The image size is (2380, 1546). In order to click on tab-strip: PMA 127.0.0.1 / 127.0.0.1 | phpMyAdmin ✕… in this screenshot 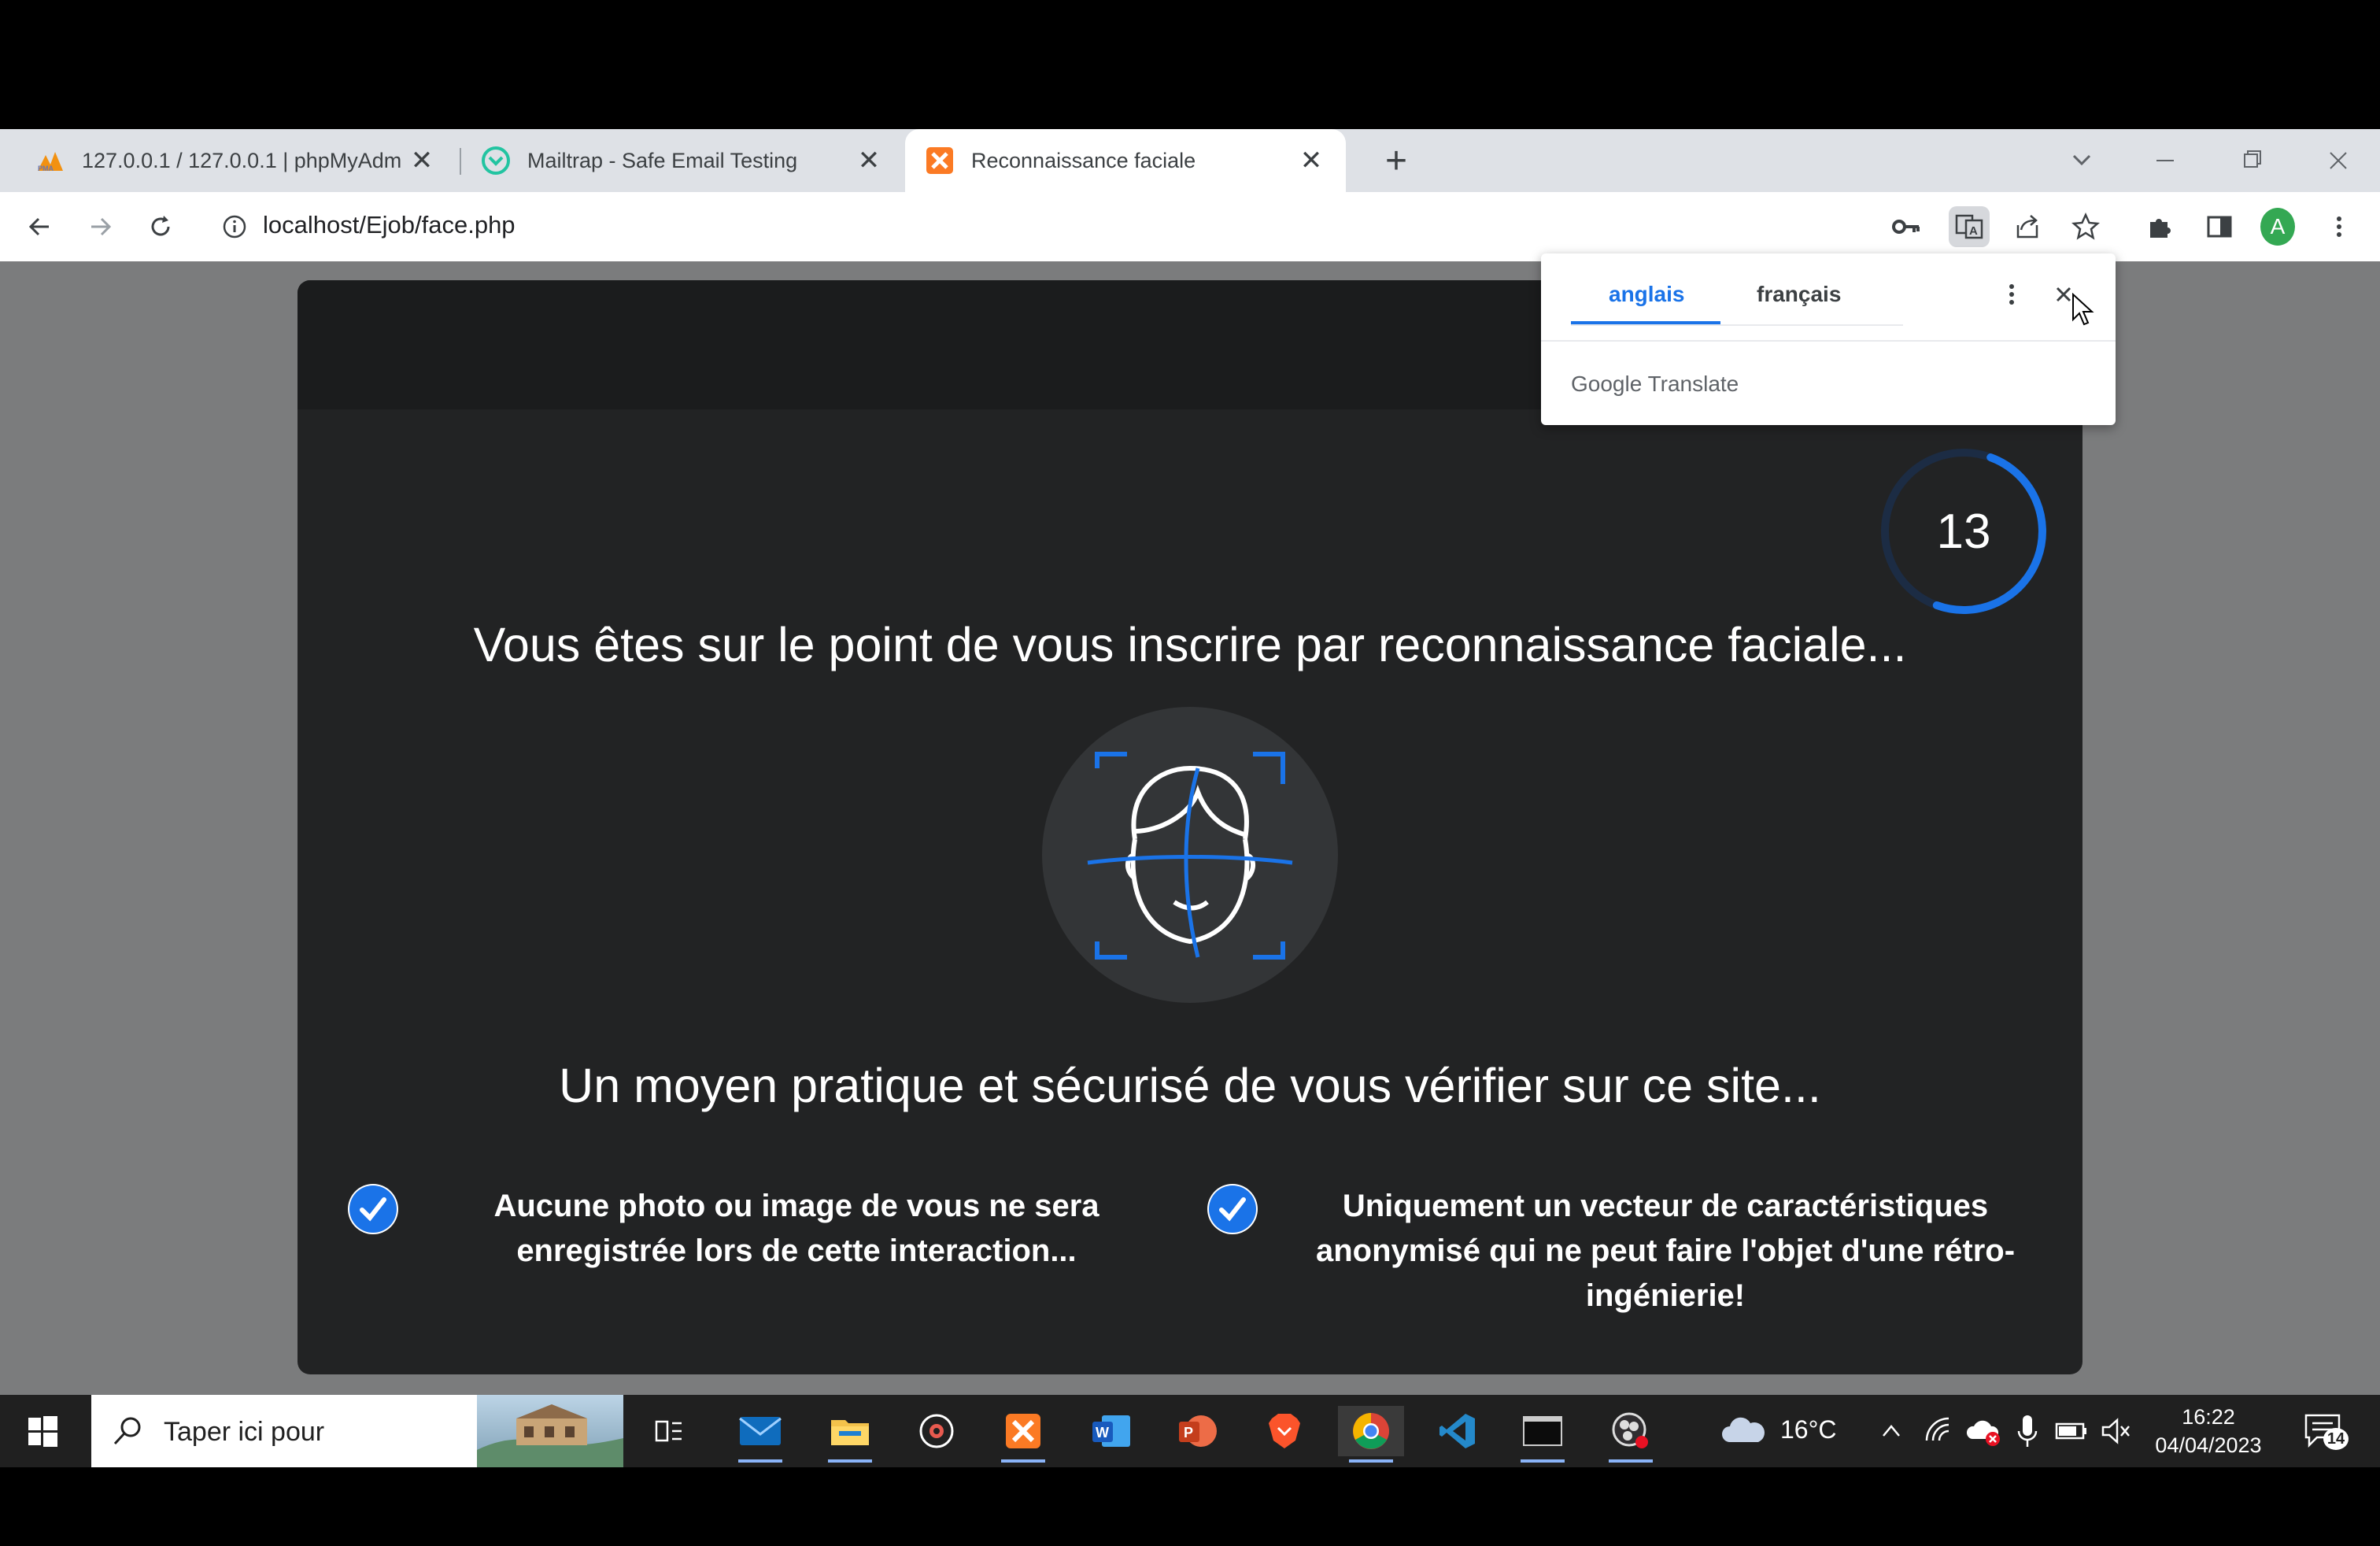, I will do `click(1190, 160)`.